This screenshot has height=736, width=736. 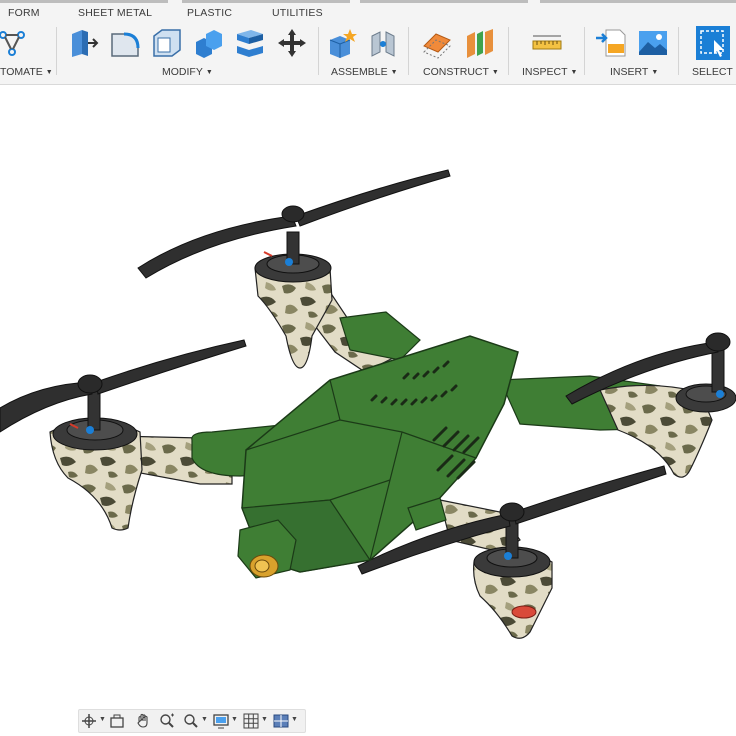 What do you see at coordinates (234, 719) in the screenshot?
I see `display-dropdown-icon: ▼` at bounding box center [234, 719].